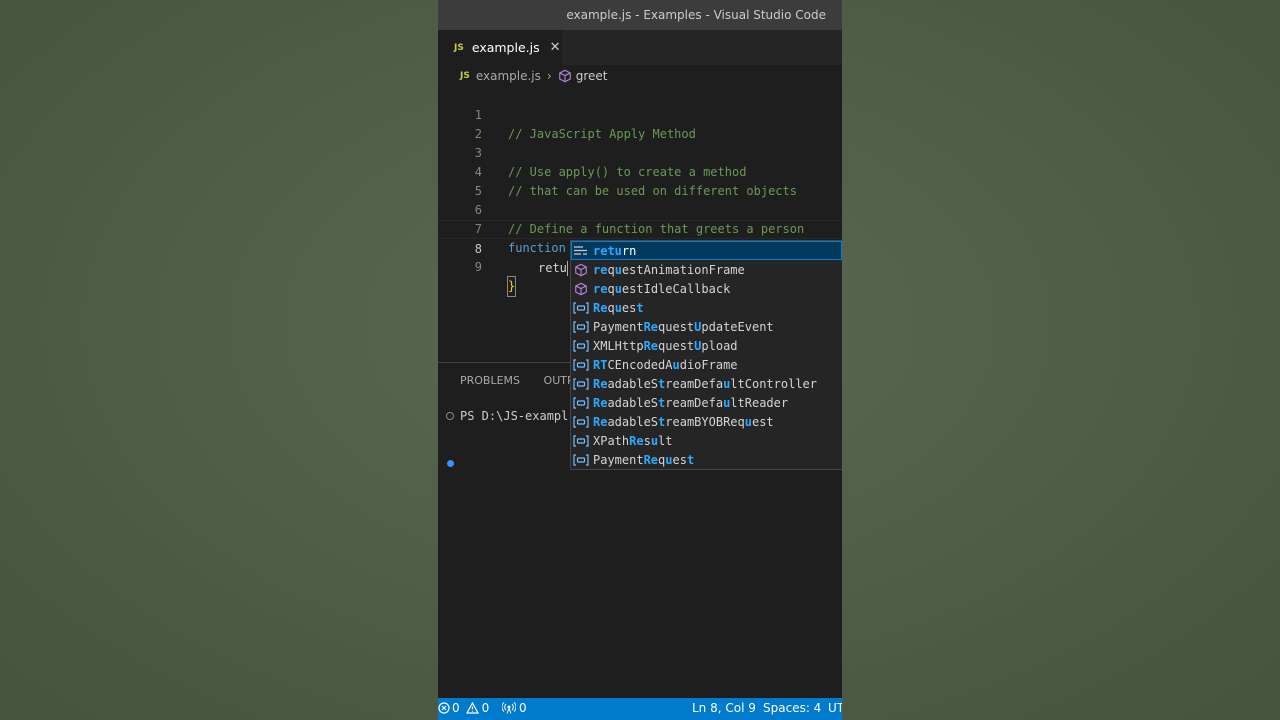 The height and width of the screenshot is (720, 1280). Describe the element at coordinates (444, 708) in the screenshot. I see `error-icon` at that location.